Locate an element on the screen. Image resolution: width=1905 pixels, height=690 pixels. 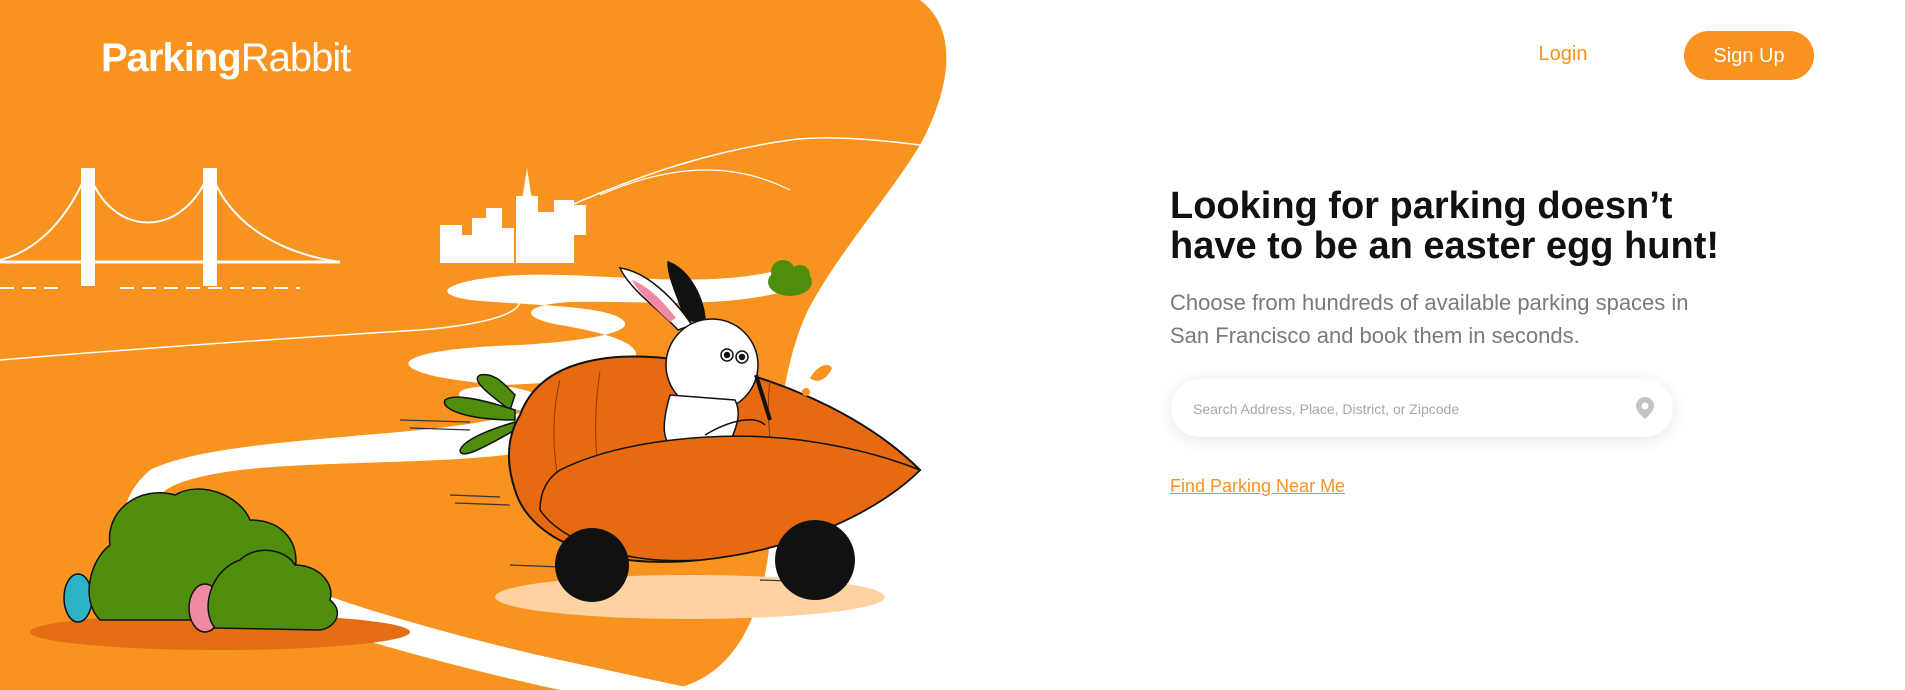
wheel-rear is located at coordinates (592, 565).